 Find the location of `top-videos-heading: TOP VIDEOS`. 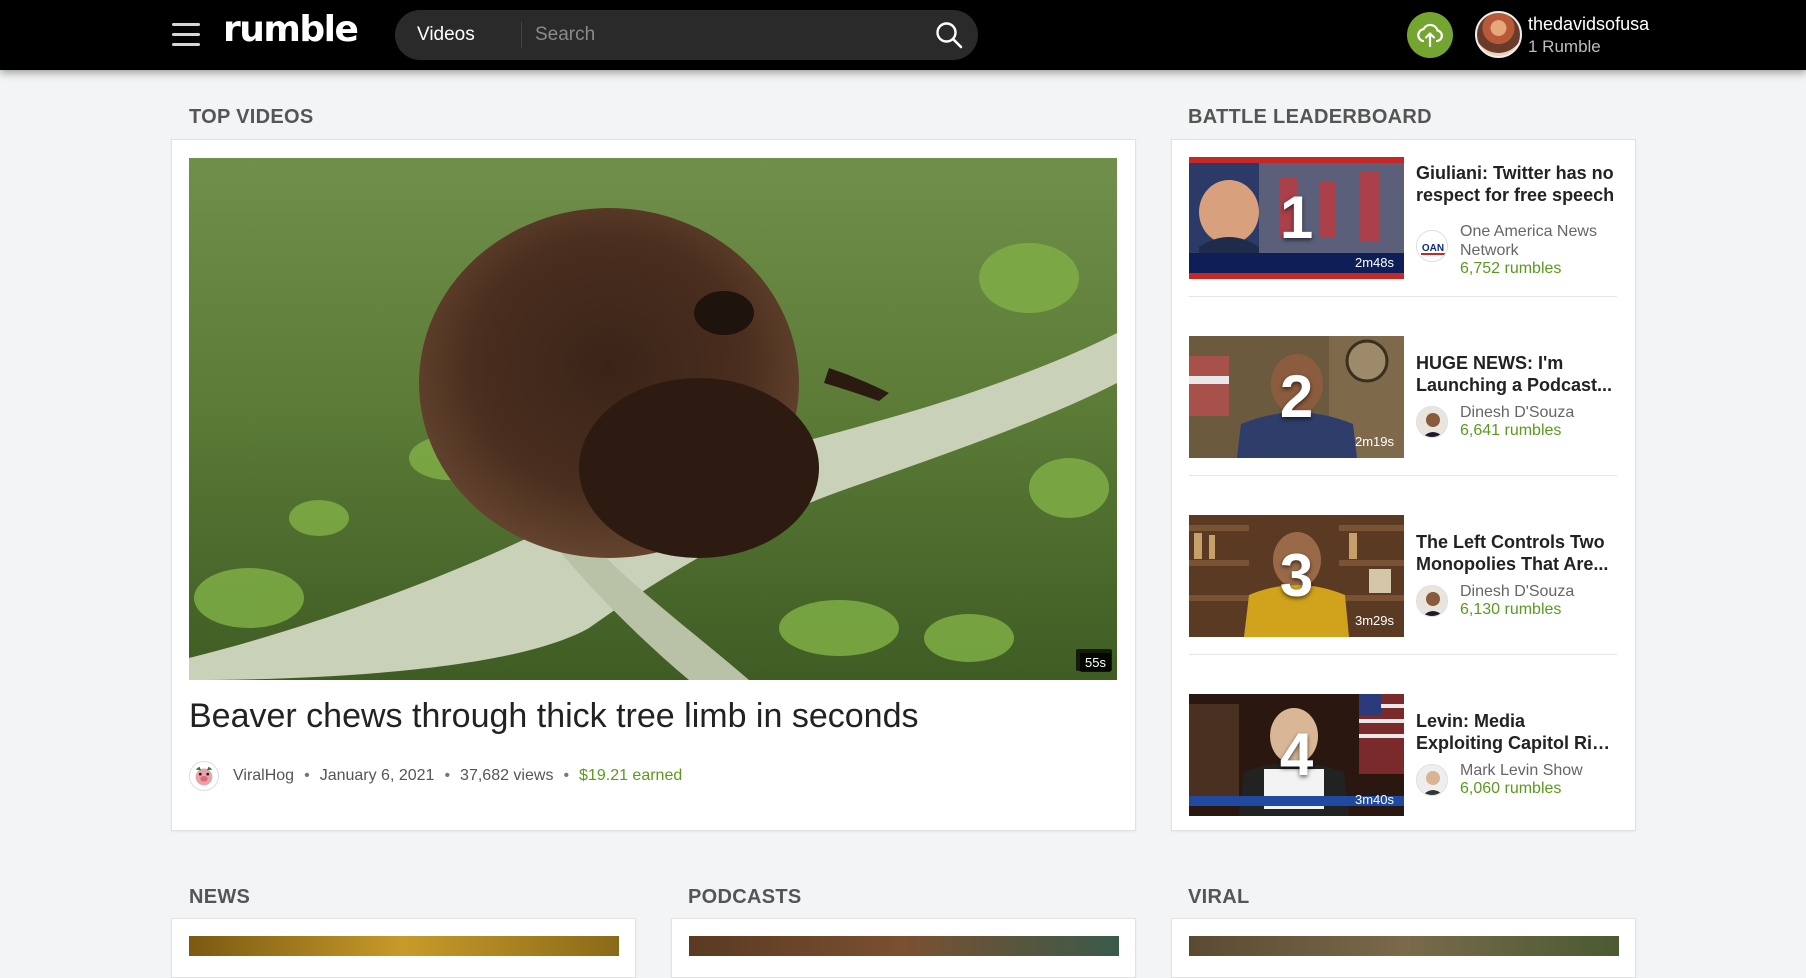

top-videos-heading: TOP VIDEOS is located at coordinates (251, 117).